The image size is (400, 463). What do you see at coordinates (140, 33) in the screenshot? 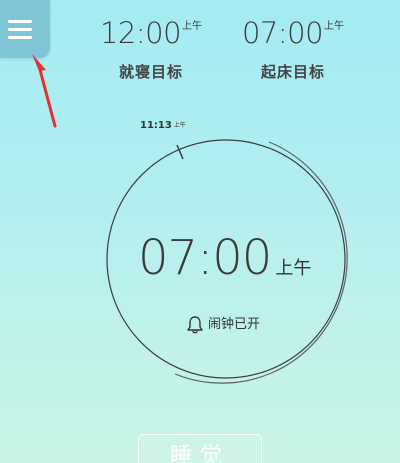
I see `sleep-target-time: 12:00` at bounding box center [140, 33].